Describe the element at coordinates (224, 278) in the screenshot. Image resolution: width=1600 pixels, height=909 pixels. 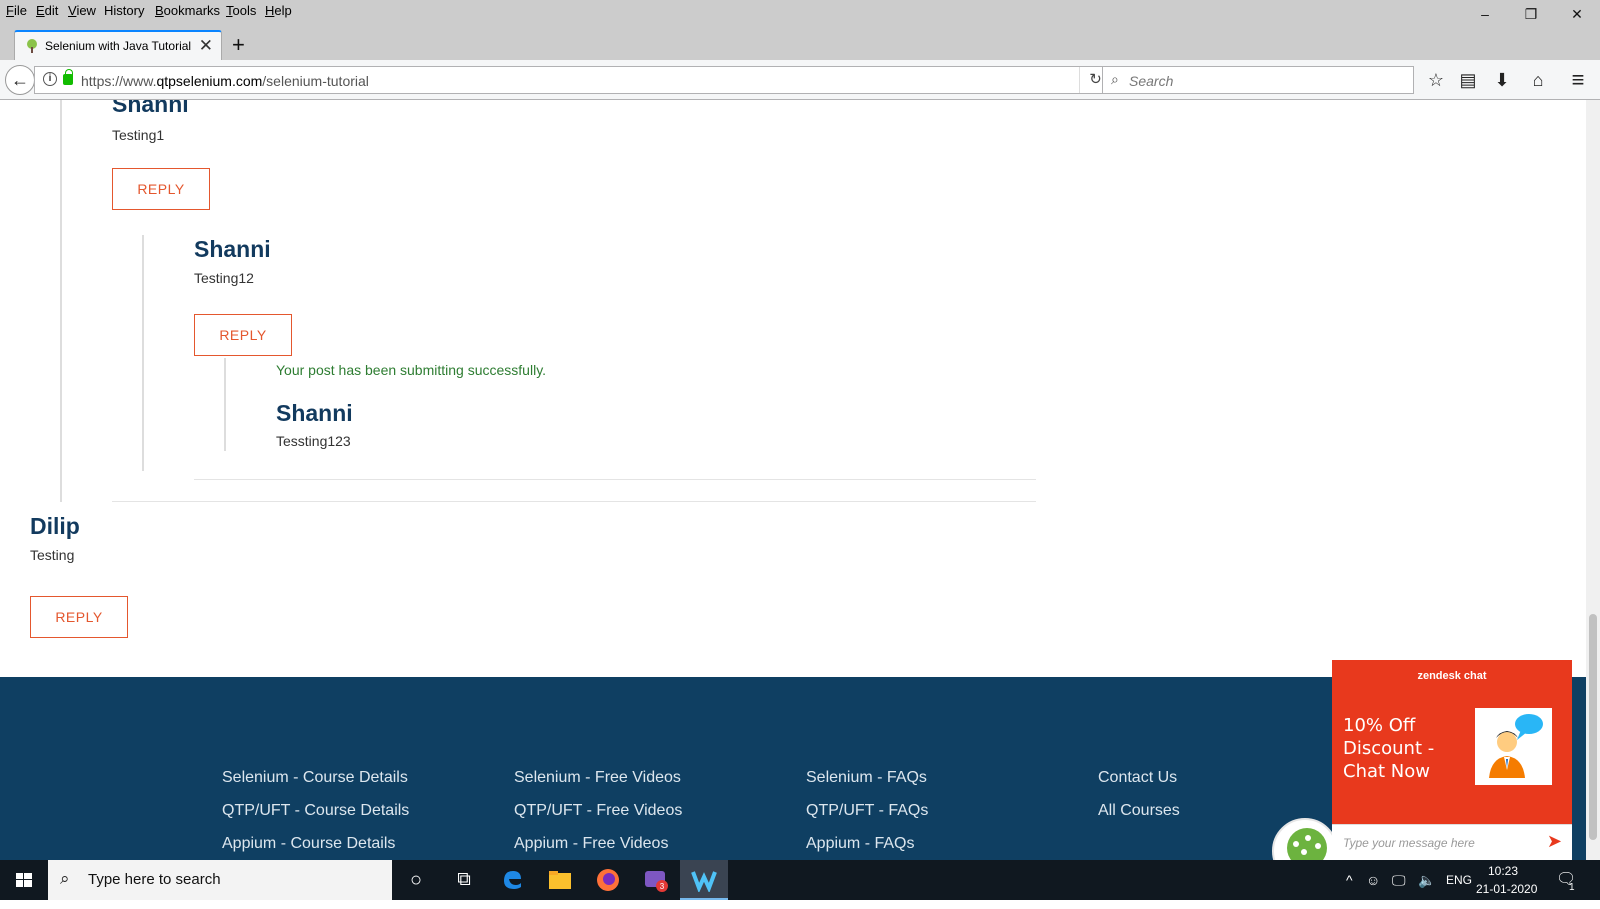
I see `comment-text: Testing12` at that location.